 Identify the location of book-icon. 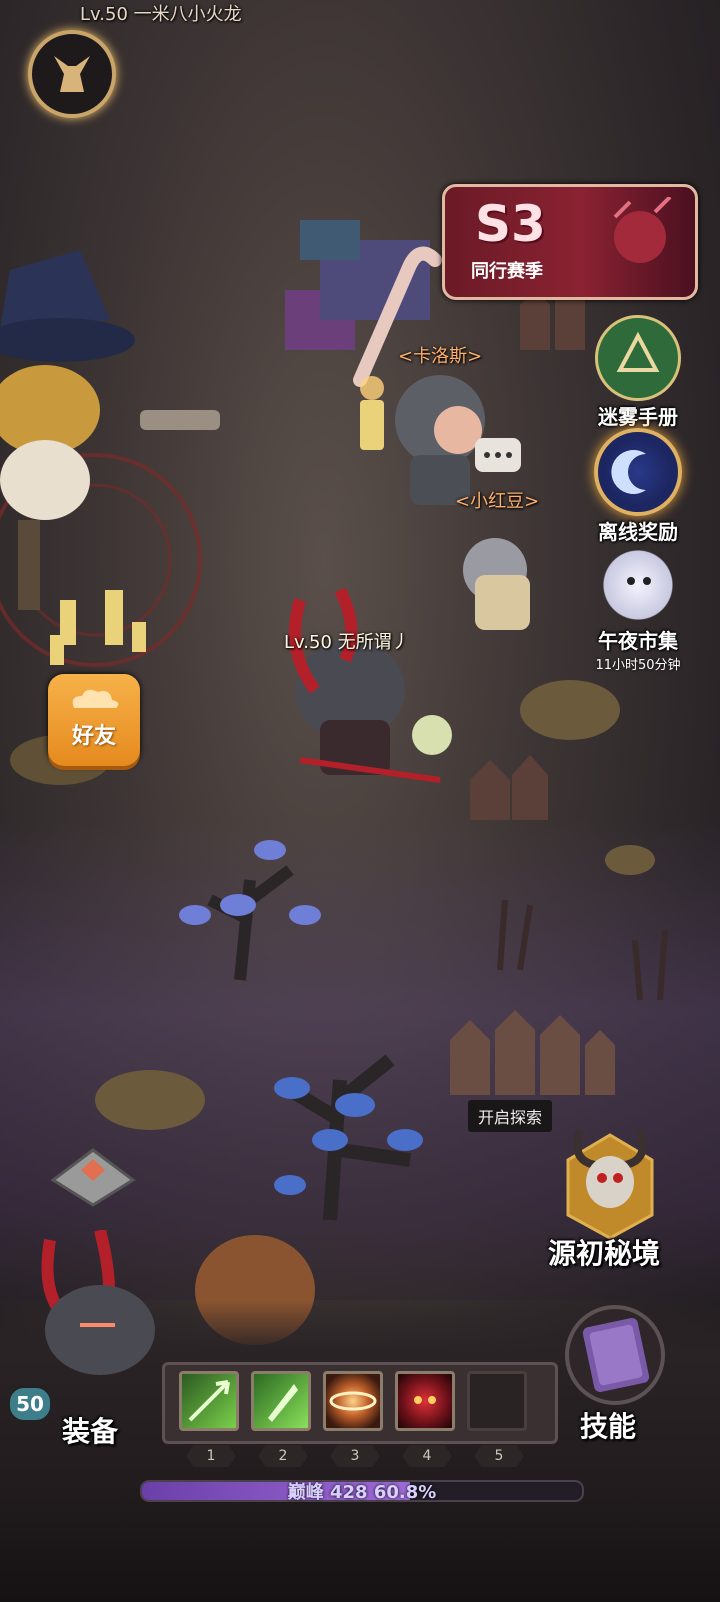
(638, 358).